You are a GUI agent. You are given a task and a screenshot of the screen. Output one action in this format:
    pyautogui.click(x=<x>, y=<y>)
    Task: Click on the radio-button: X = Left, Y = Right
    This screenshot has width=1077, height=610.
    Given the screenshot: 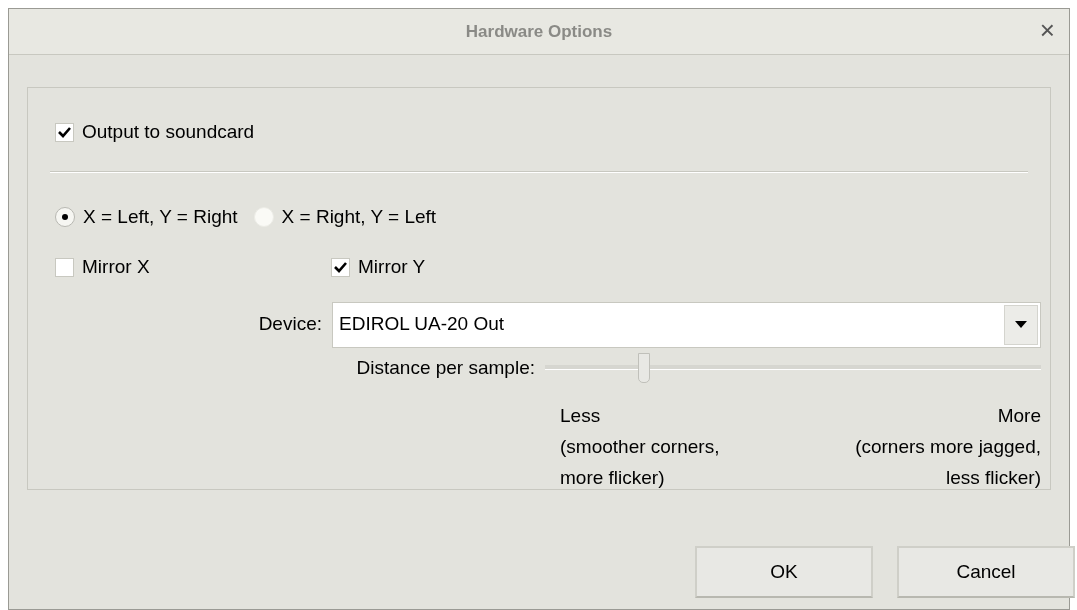 What is the action you would take?
    pyautogui.click(x=146, y=216)
    